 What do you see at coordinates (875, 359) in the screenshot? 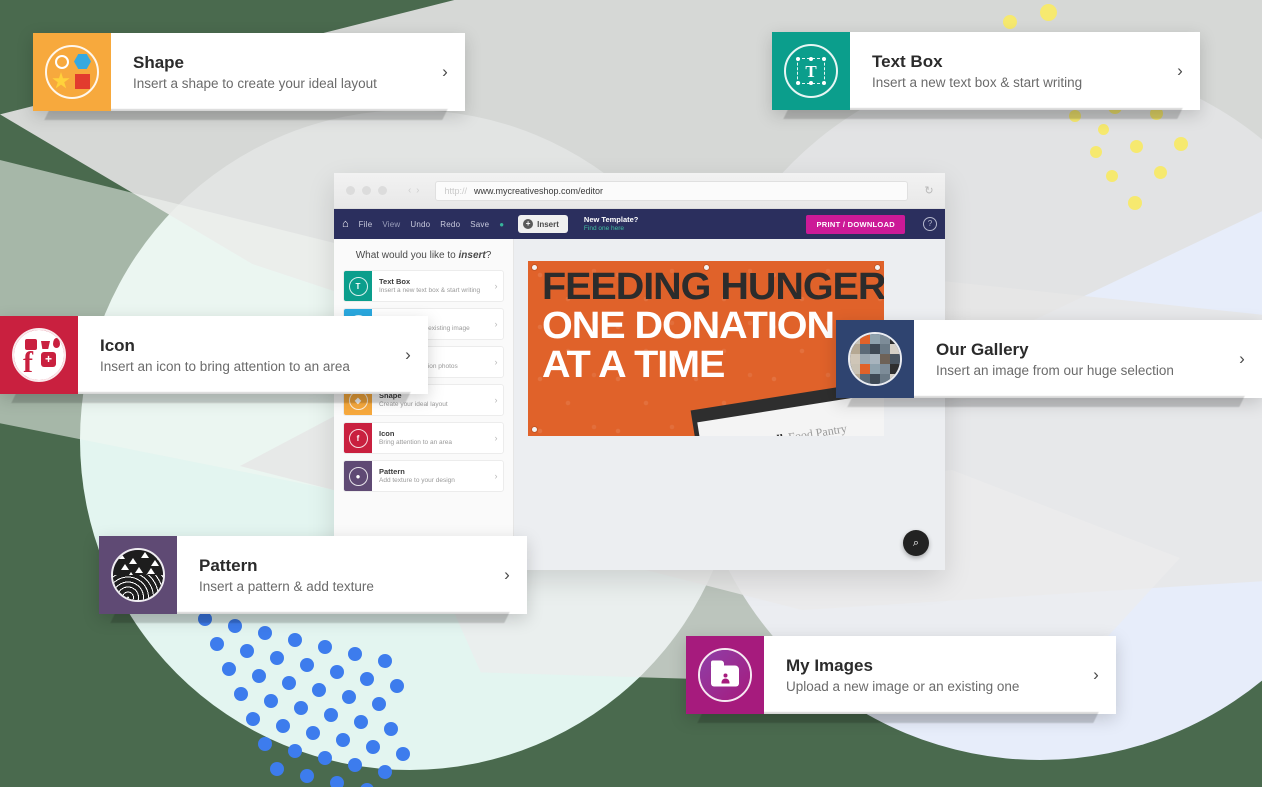
I see `photo-gallery-icon-tile` at bounding box center [875, 359].